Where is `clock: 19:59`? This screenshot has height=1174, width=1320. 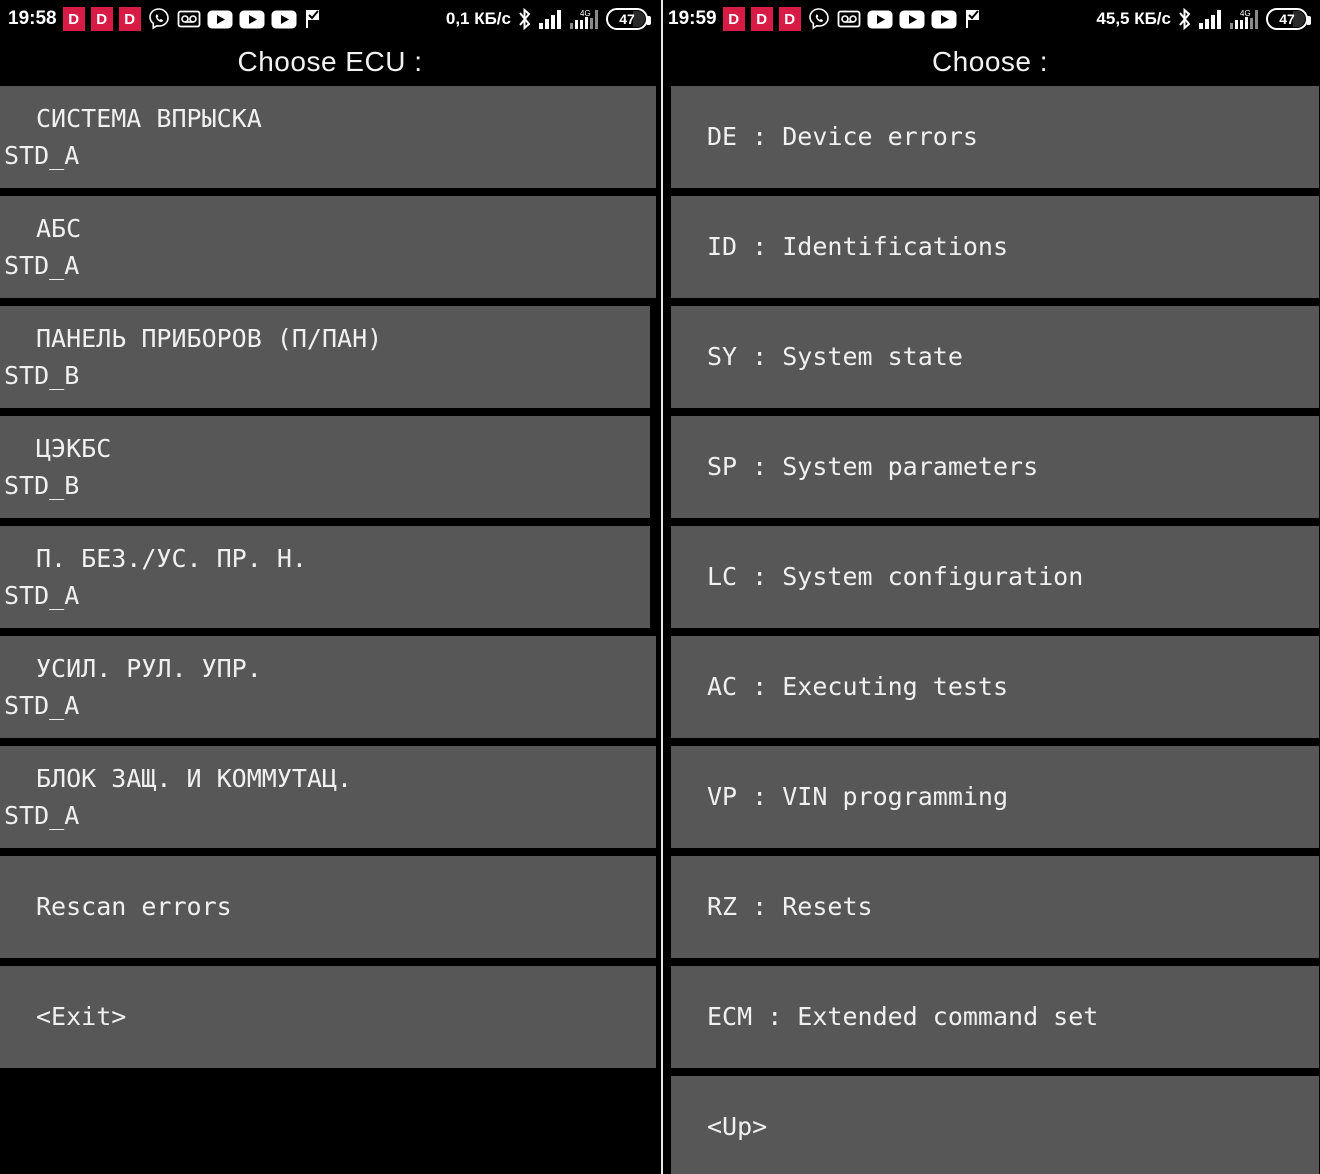 clock: 19:59 is located at coordinates (692, 18).